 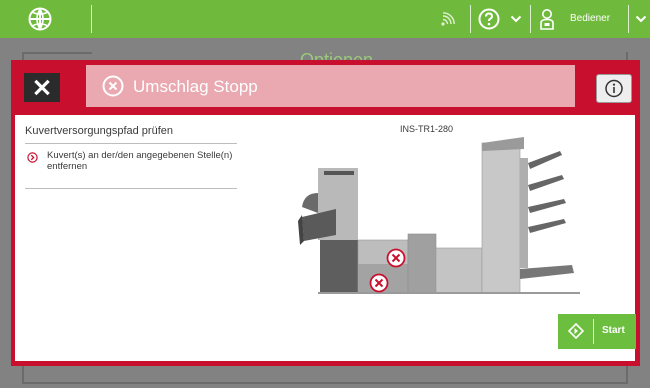 I want to click on start-button: Start, so click(x=597, y=331).